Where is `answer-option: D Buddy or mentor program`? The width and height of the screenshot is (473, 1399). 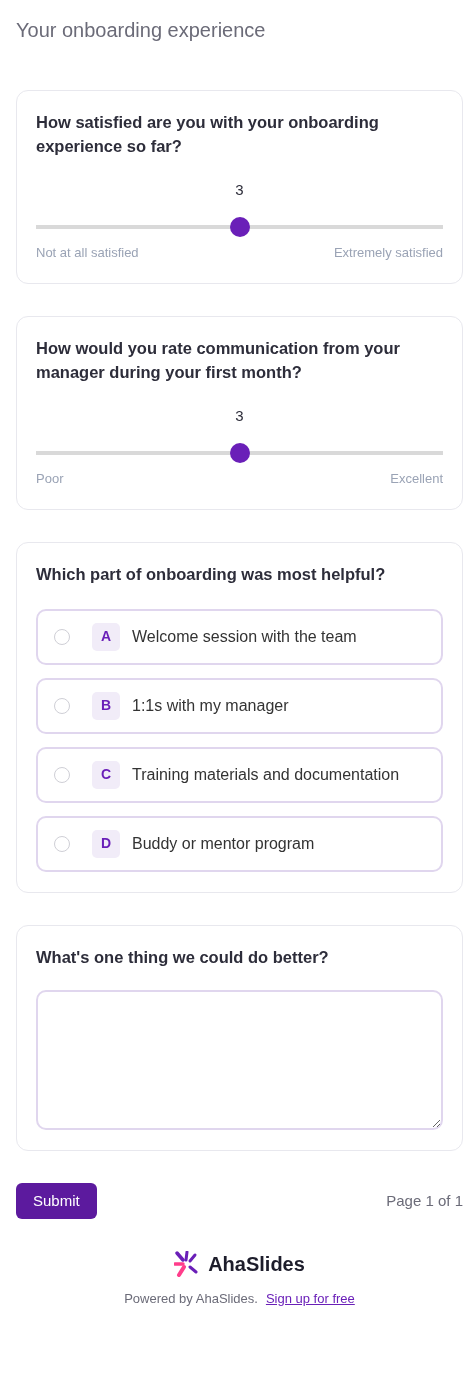 answer-option: D Buddy or mentor program is located at coordinates (239, 843).